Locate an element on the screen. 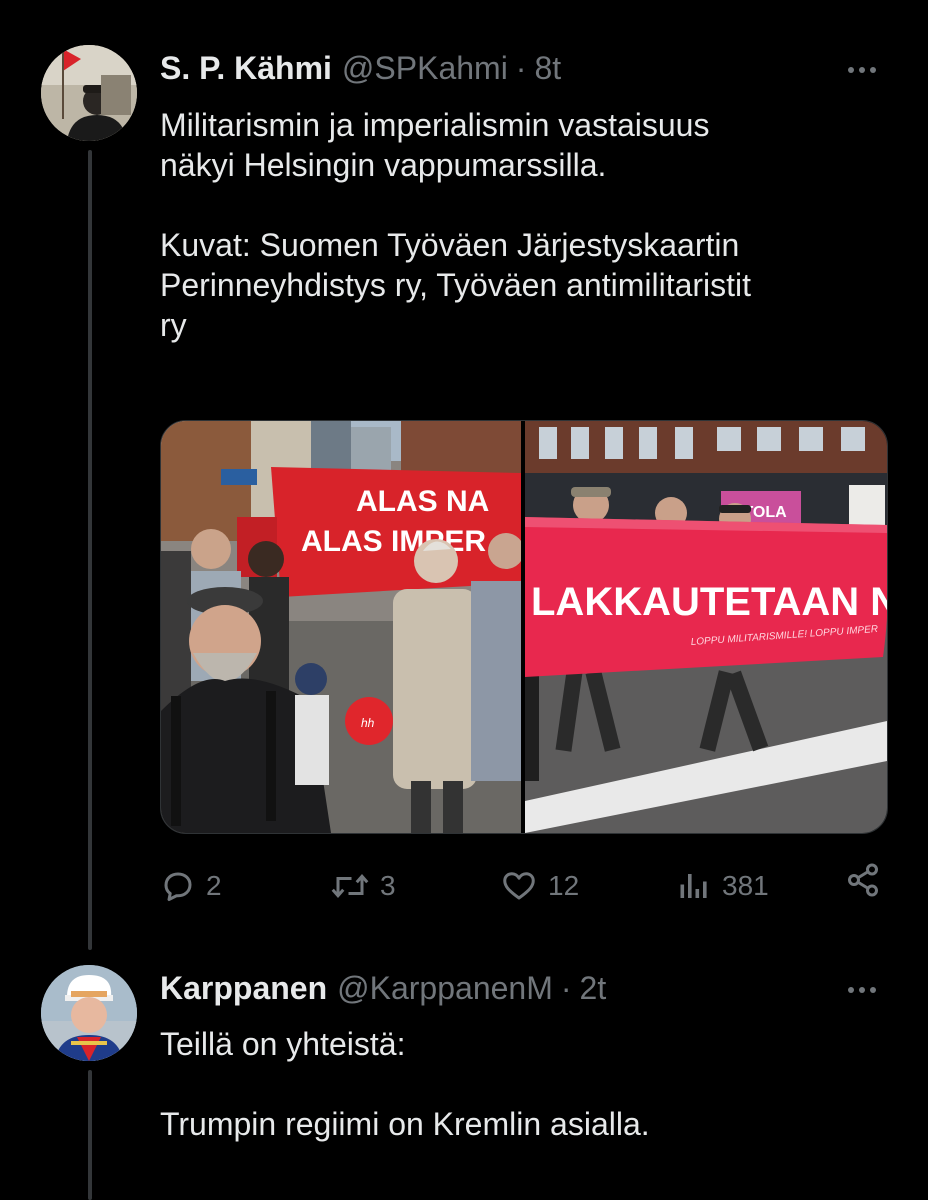 This screenshot has height=1200, width=928. photo-left: ALAS NA ALAS IMPER hh is located at coordinates (341, 627).